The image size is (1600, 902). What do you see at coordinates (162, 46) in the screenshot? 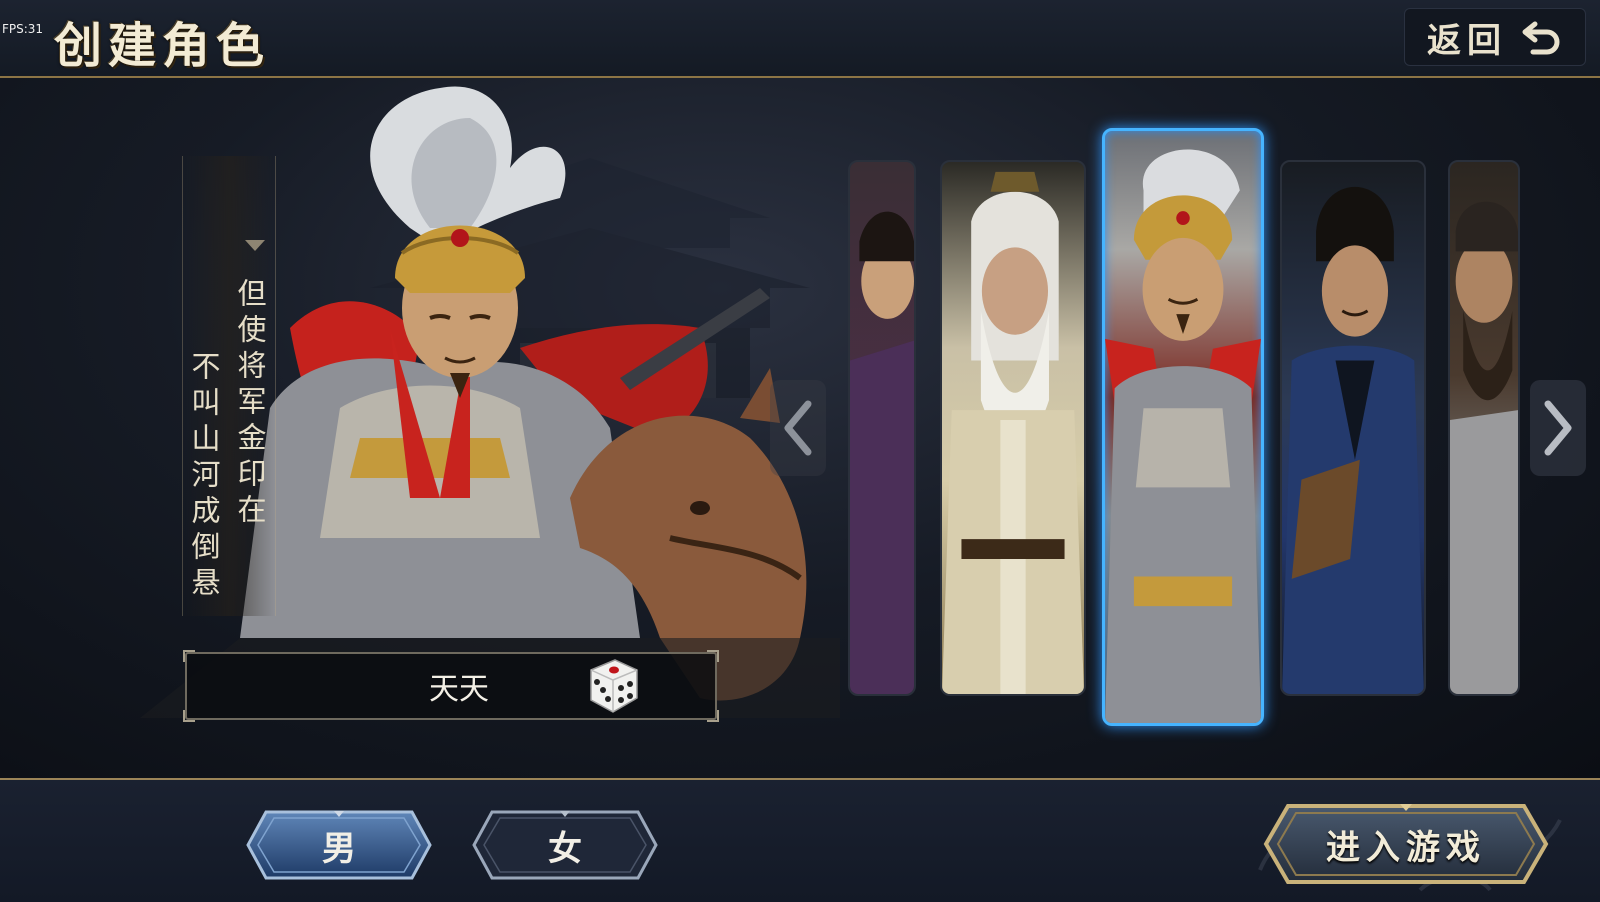
I see `page-title: 创建角色` at bounding box center [162, 46].